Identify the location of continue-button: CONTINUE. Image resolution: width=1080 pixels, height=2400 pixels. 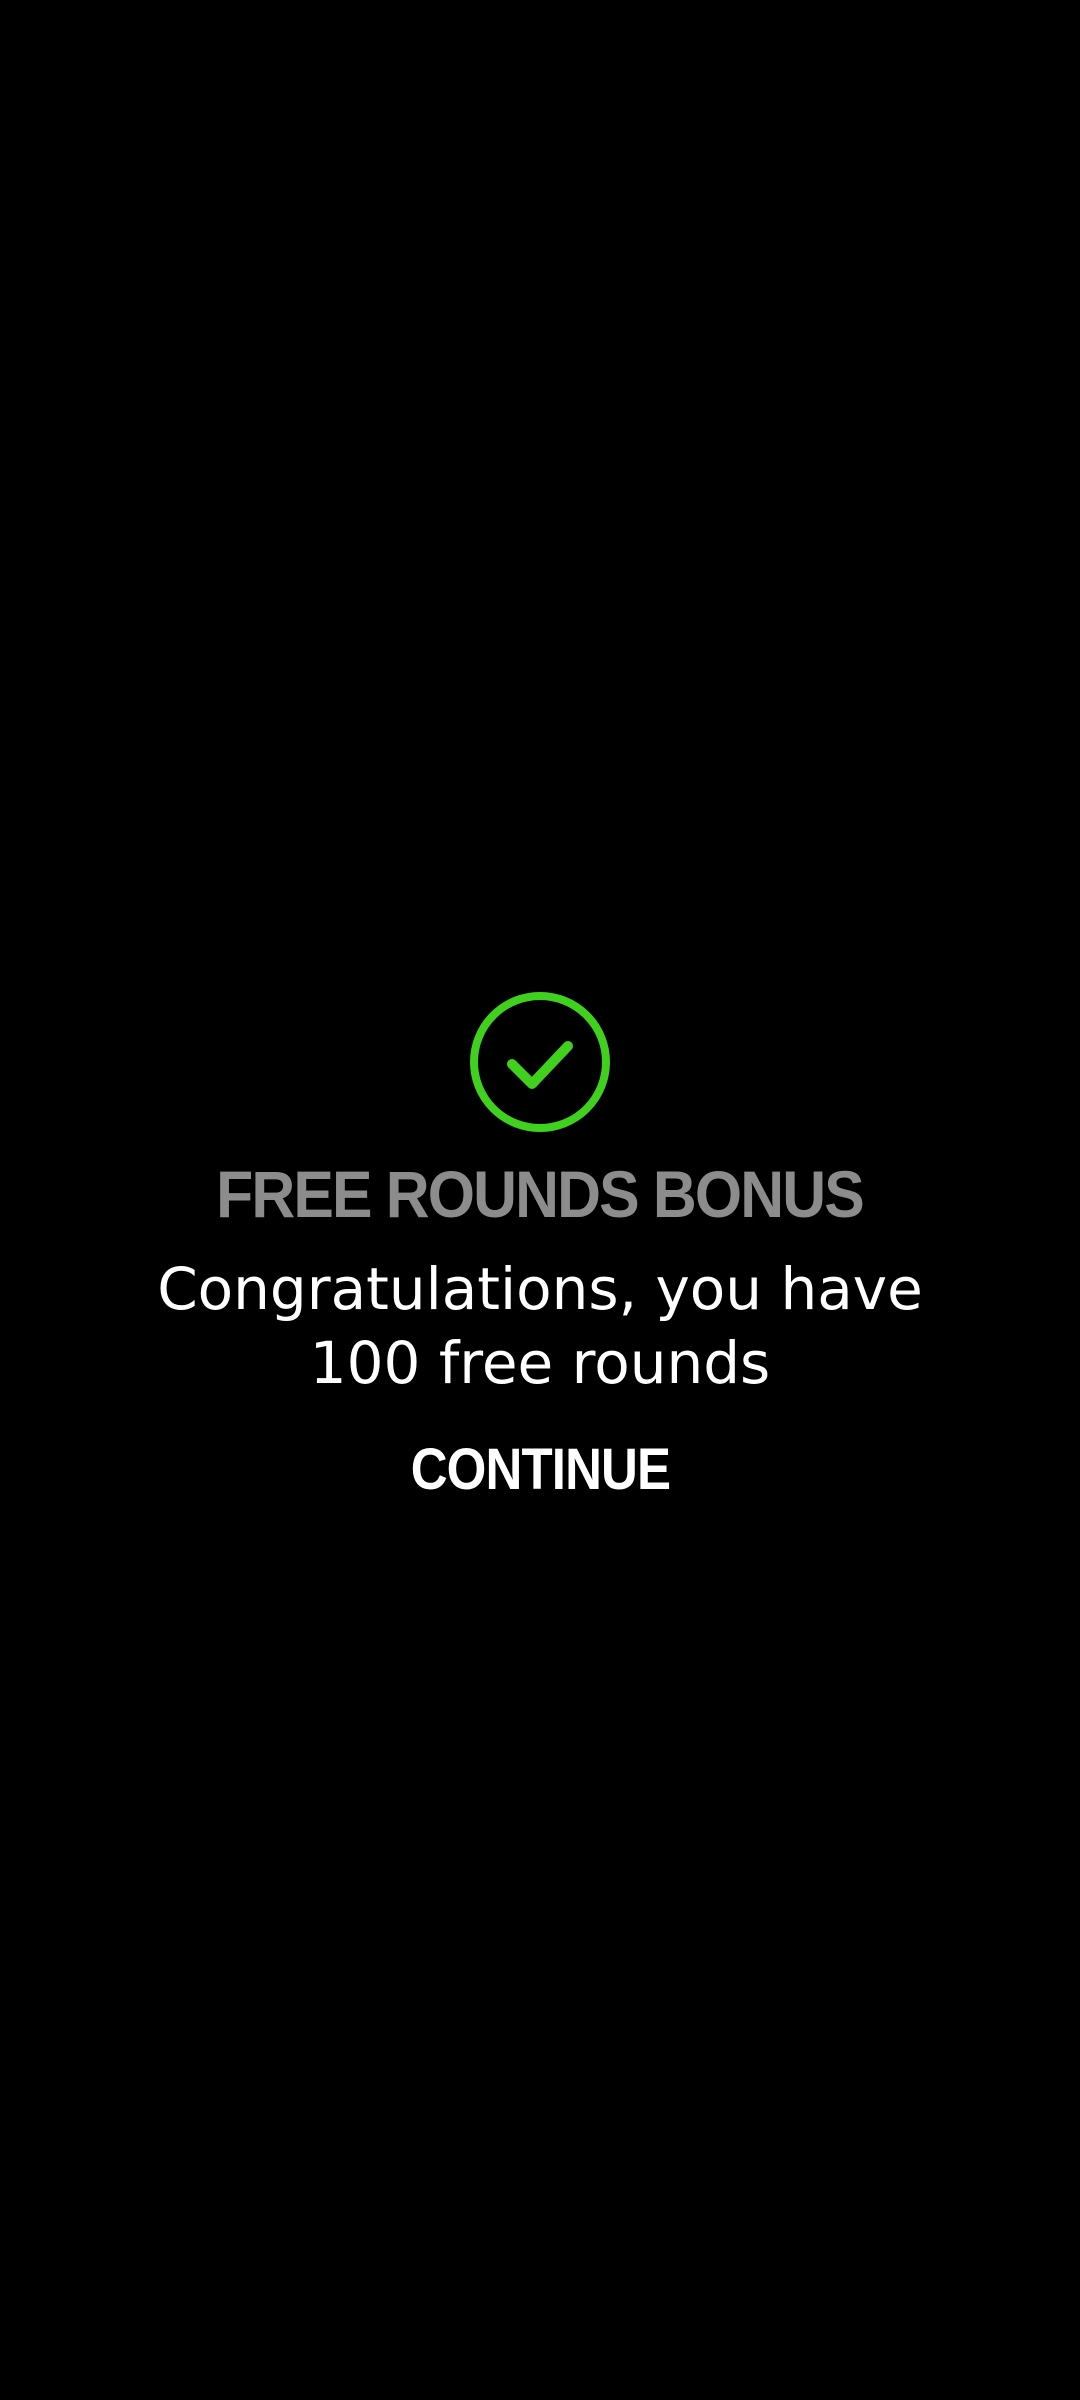
(540, 1470).